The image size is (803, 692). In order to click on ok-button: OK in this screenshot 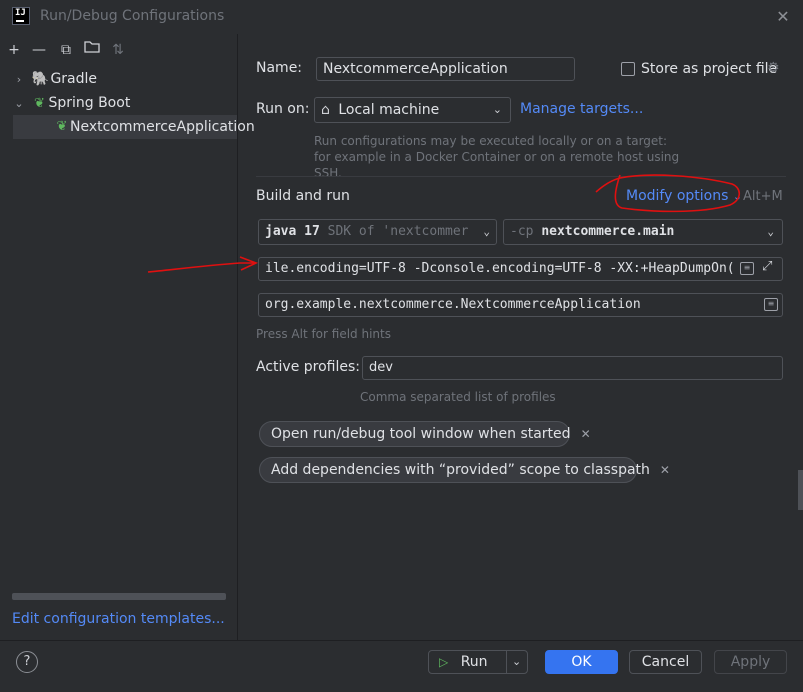, I will do `click(581, 662)`.